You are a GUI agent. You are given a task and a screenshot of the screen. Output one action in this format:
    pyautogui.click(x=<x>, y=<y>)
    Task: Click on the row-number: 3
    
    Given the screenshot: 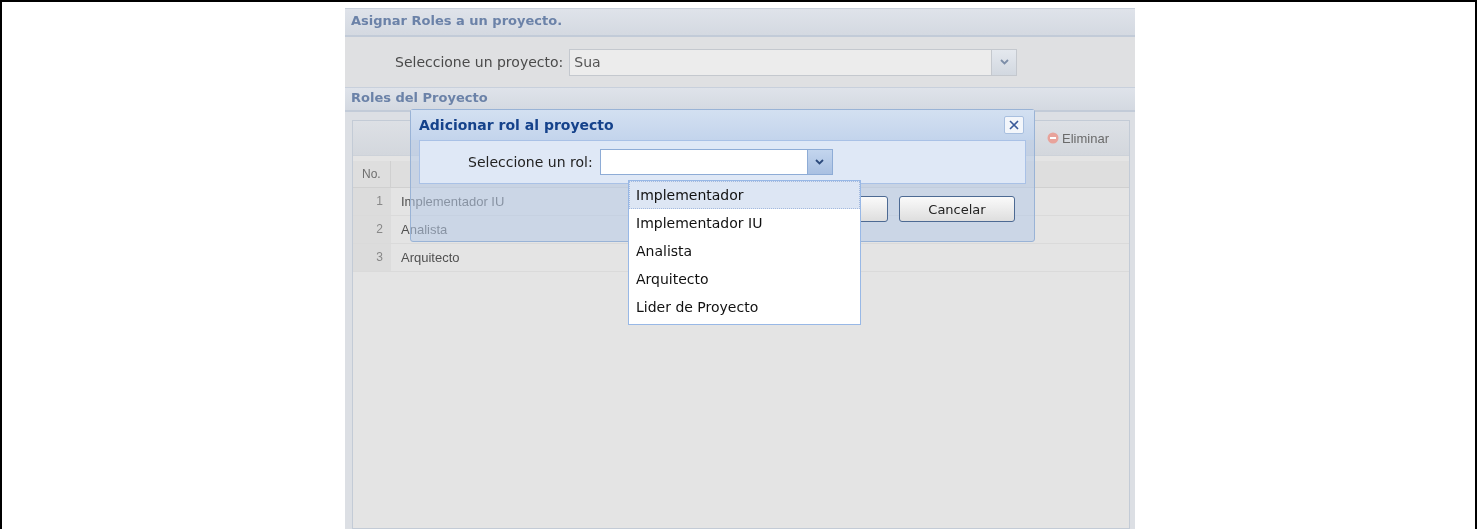 What is the action you would take?
    pyautogui.click(x=372, y=257)
    